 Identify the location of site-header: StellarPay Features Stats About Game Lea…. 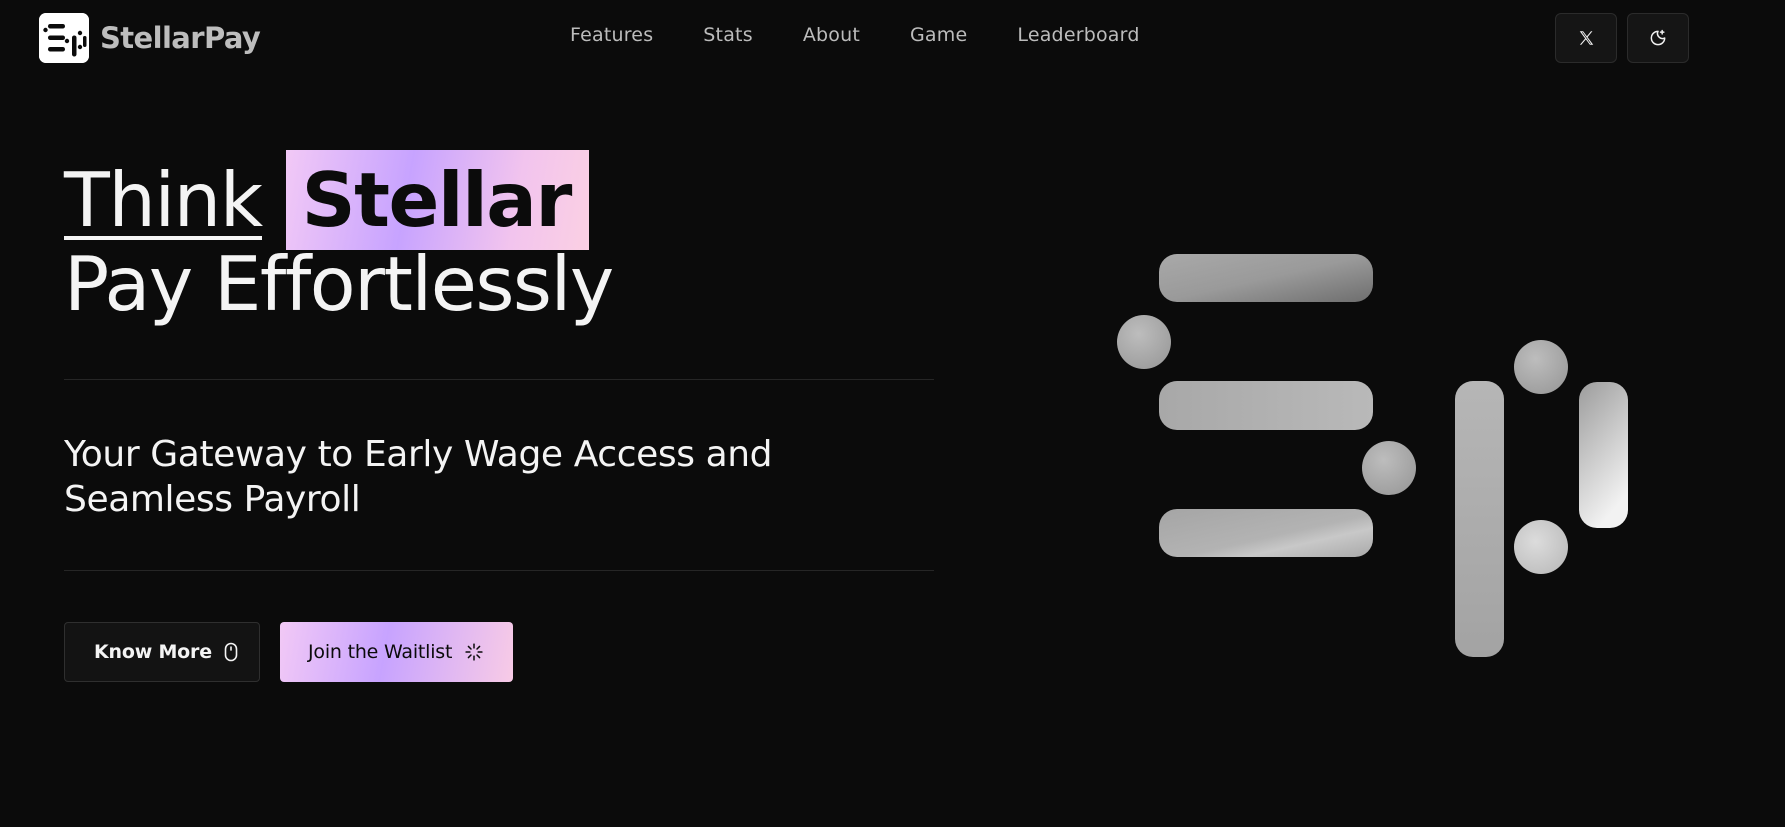
(892, 39).